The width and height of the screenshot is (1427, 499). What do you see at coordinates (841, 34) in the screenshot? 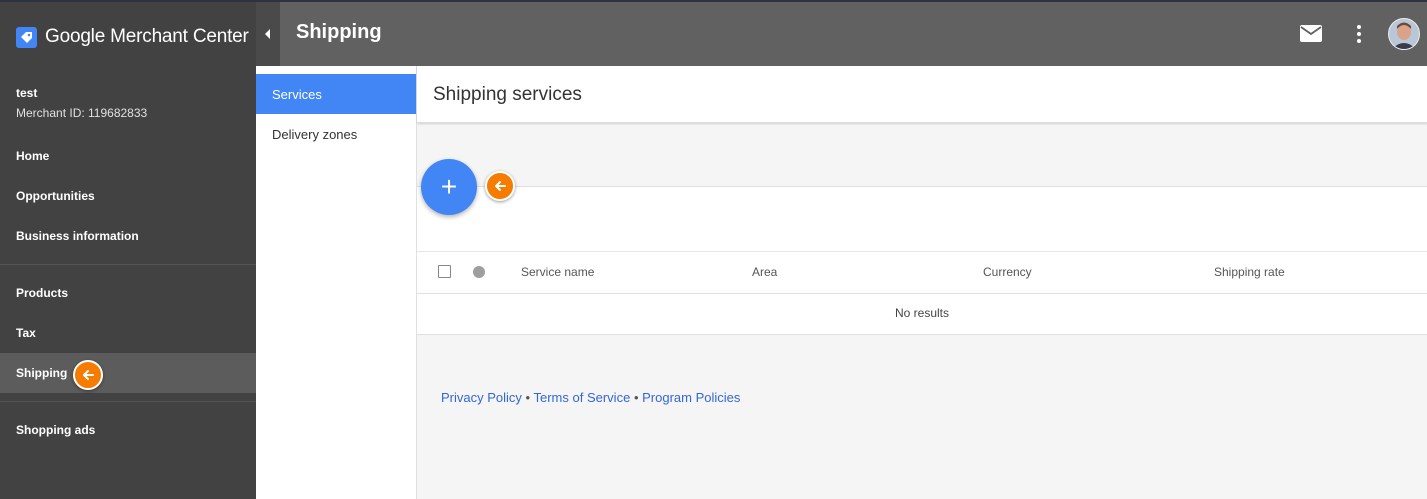
I see `top-header: Shipping` at bounding box center [841, 34].